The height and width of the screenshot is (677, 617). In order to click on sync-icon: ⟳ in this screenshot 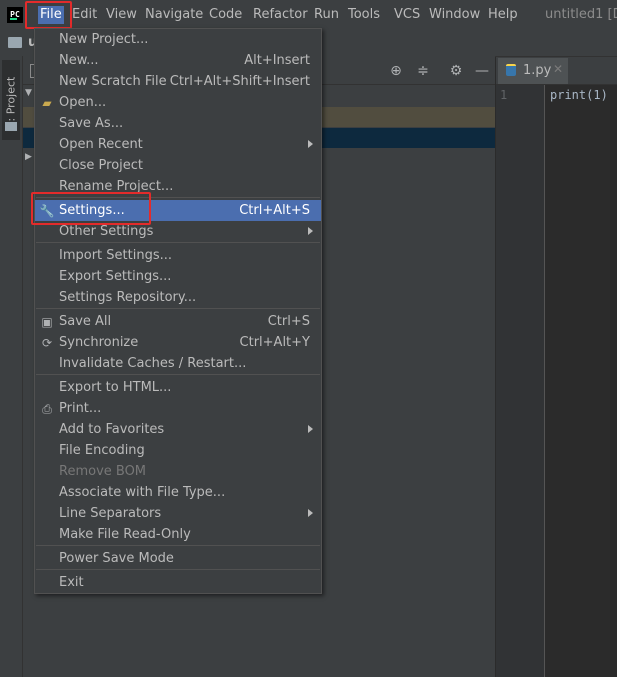, I will do `click(47, 343)`.